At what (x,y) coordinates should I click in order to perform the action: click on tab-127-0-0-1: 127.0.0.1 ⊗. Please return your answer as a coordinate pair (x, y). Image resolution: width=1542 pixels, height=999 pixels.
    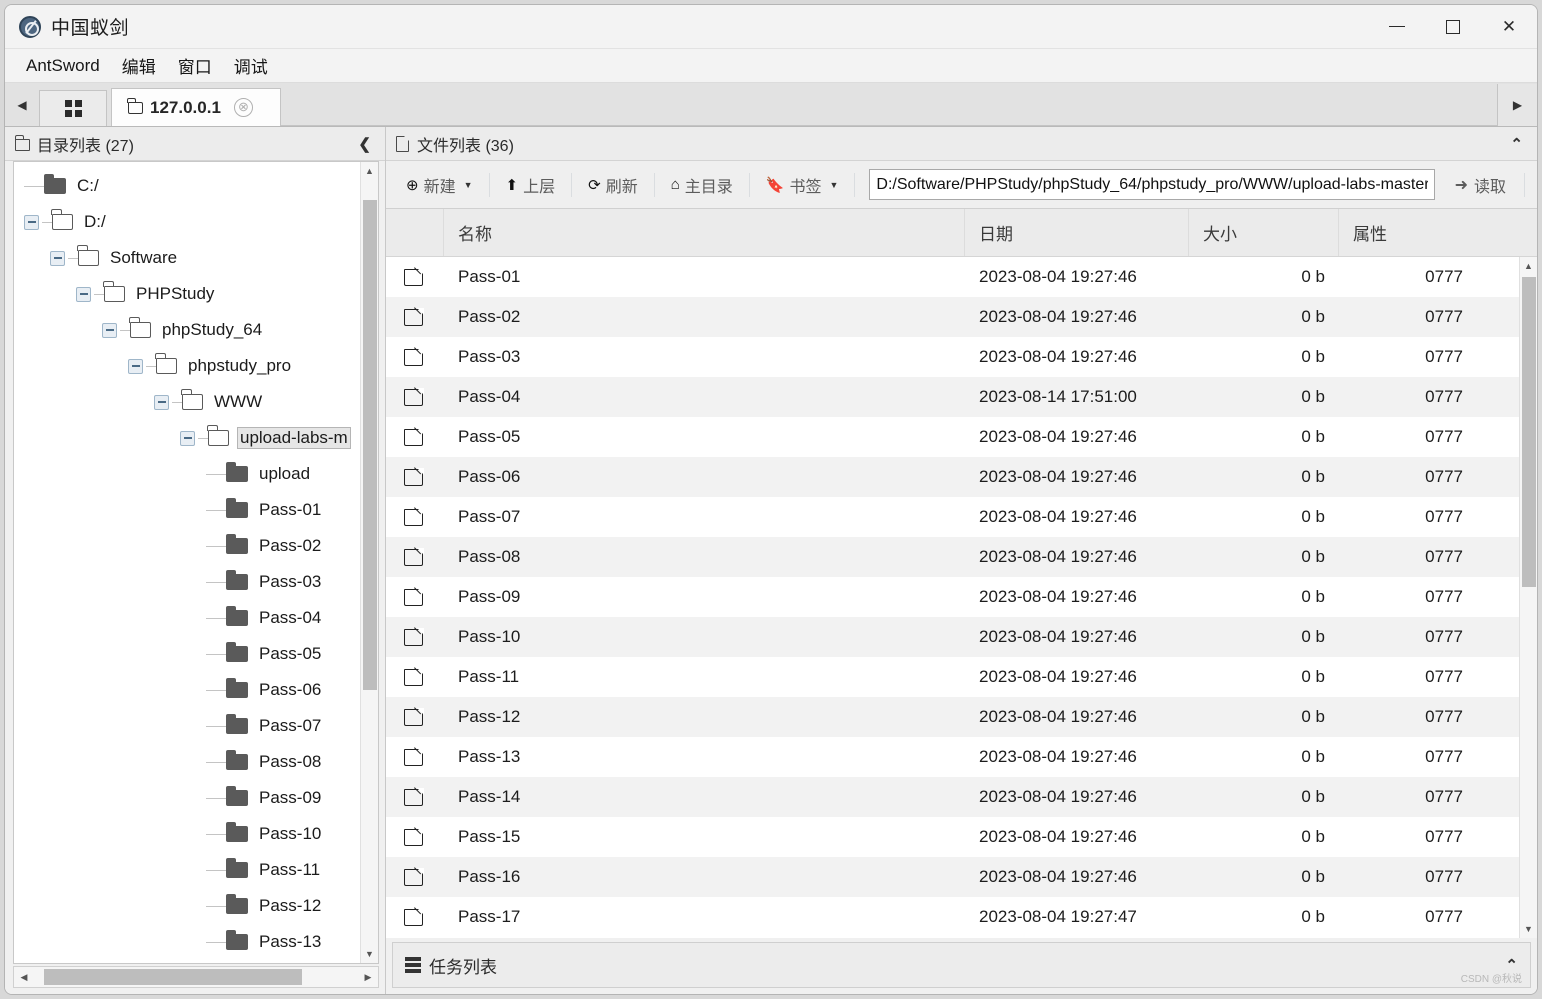
    Looking at the image, I should click on (196, 107).